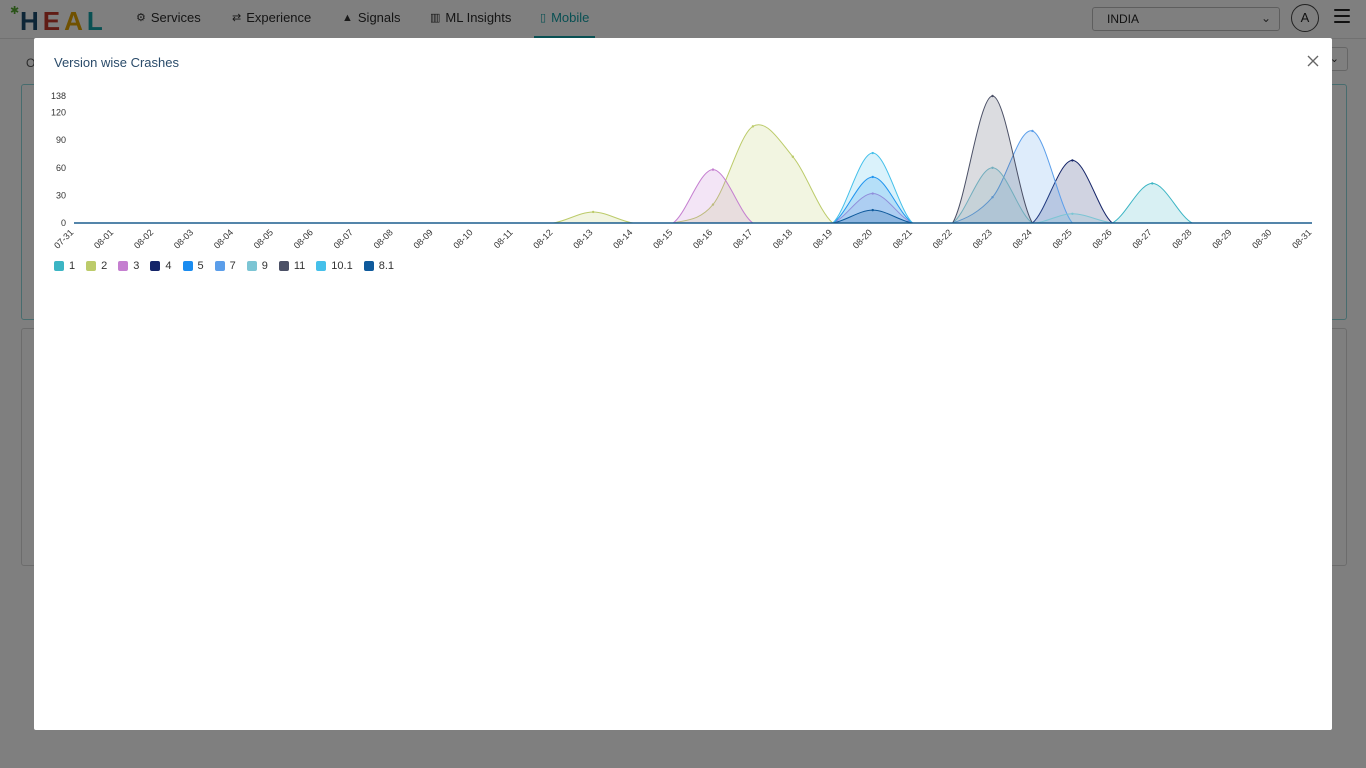 Image resolution: width=1366 pixels, height=768 pixels. I want to click on legend-label: 7, so click(232, 266).